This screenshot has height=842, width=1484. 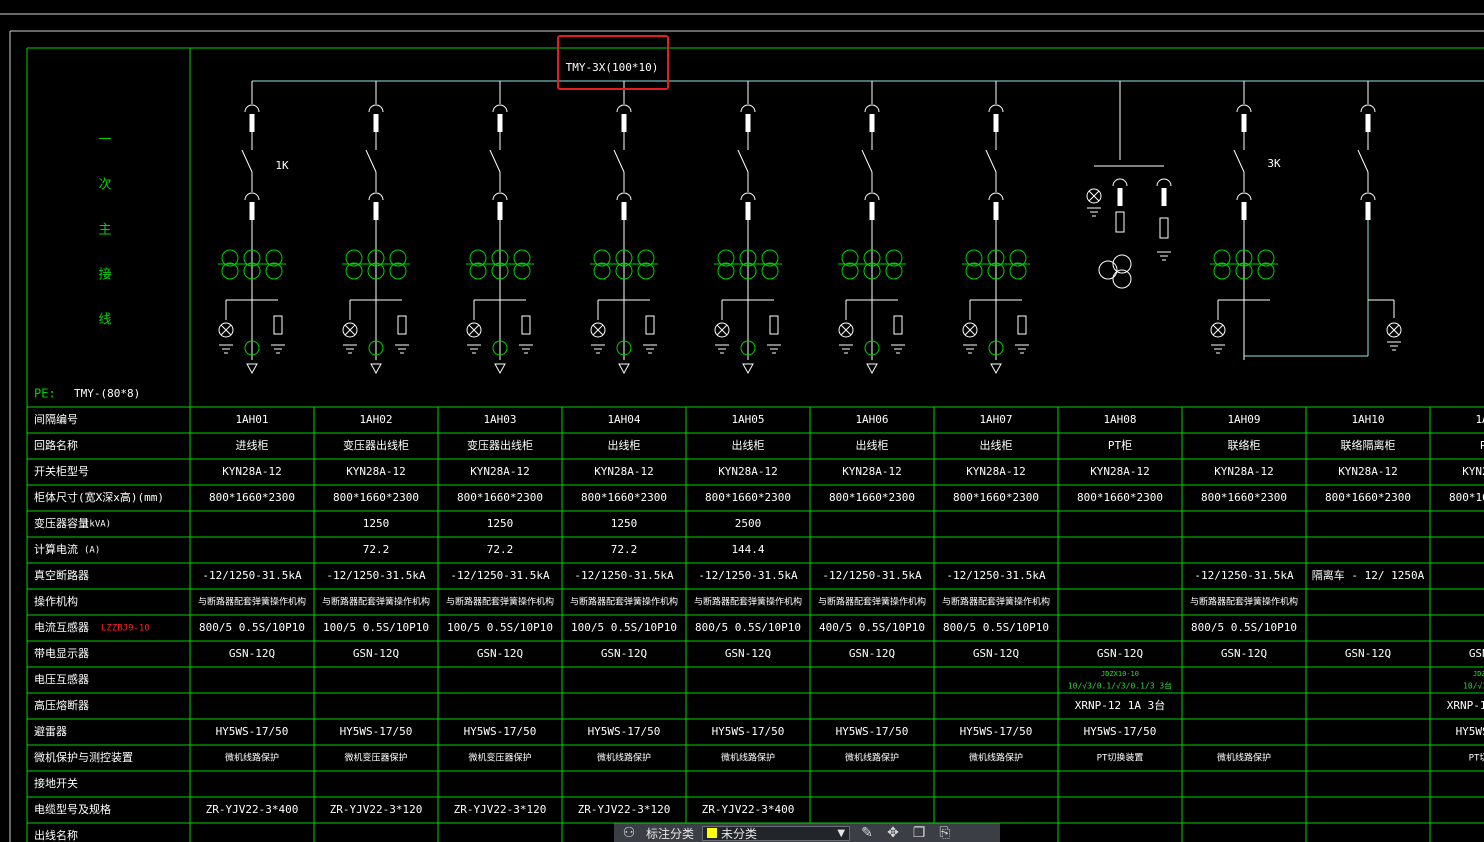 What do you see at coordinates (872, 627) in the screenshot?
I see `table-cell: 400/5 0.5S/10P10` at bounding box center [872, 627].